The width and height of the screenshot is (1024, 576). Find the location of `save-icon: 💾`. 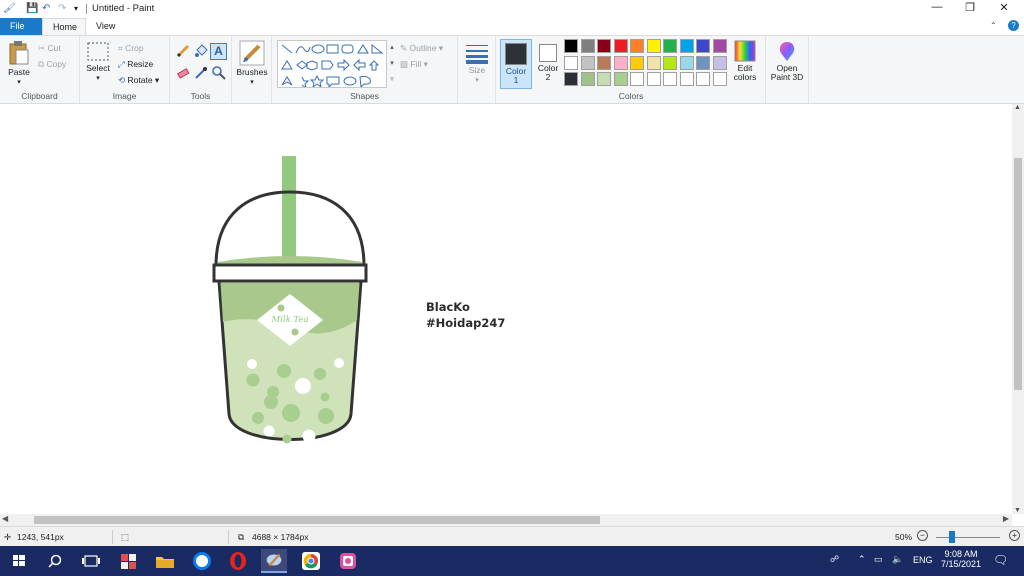

save-icon: 💾 is located at coordinates (32, 9).